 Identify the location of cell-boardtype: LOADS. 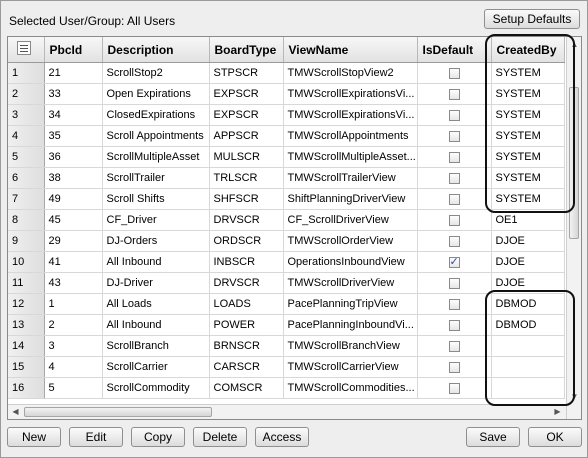
(246, 304).